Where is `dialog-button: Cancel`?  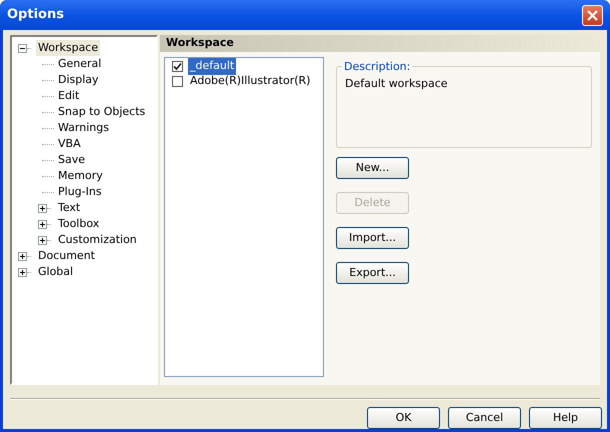 dialog-button: Cancel is located at coordinates (484, 418).